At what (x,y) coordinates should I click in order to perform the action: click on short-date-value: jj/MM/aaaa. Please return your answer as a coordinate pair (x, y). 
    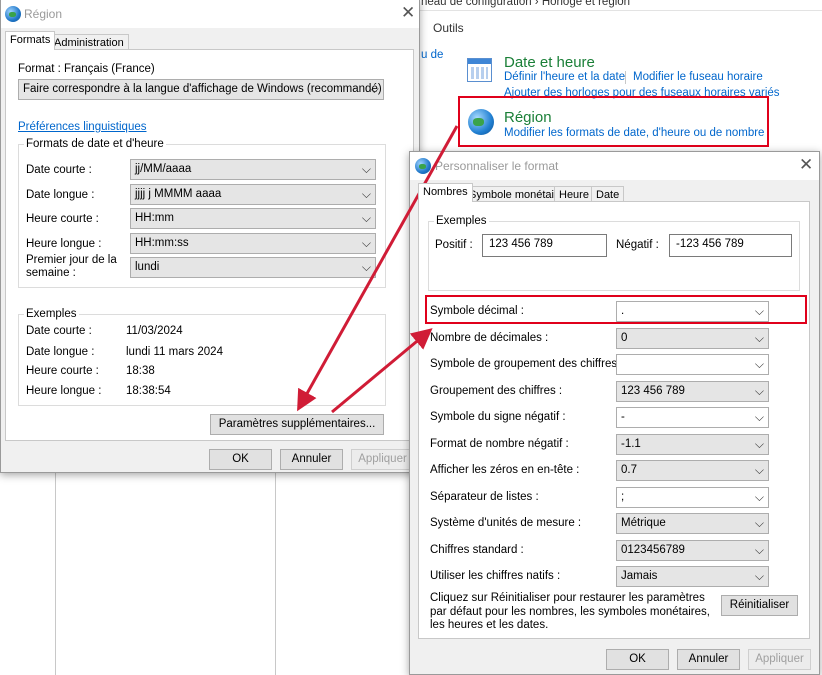
    Looking at the image, I should click on (163, 169).